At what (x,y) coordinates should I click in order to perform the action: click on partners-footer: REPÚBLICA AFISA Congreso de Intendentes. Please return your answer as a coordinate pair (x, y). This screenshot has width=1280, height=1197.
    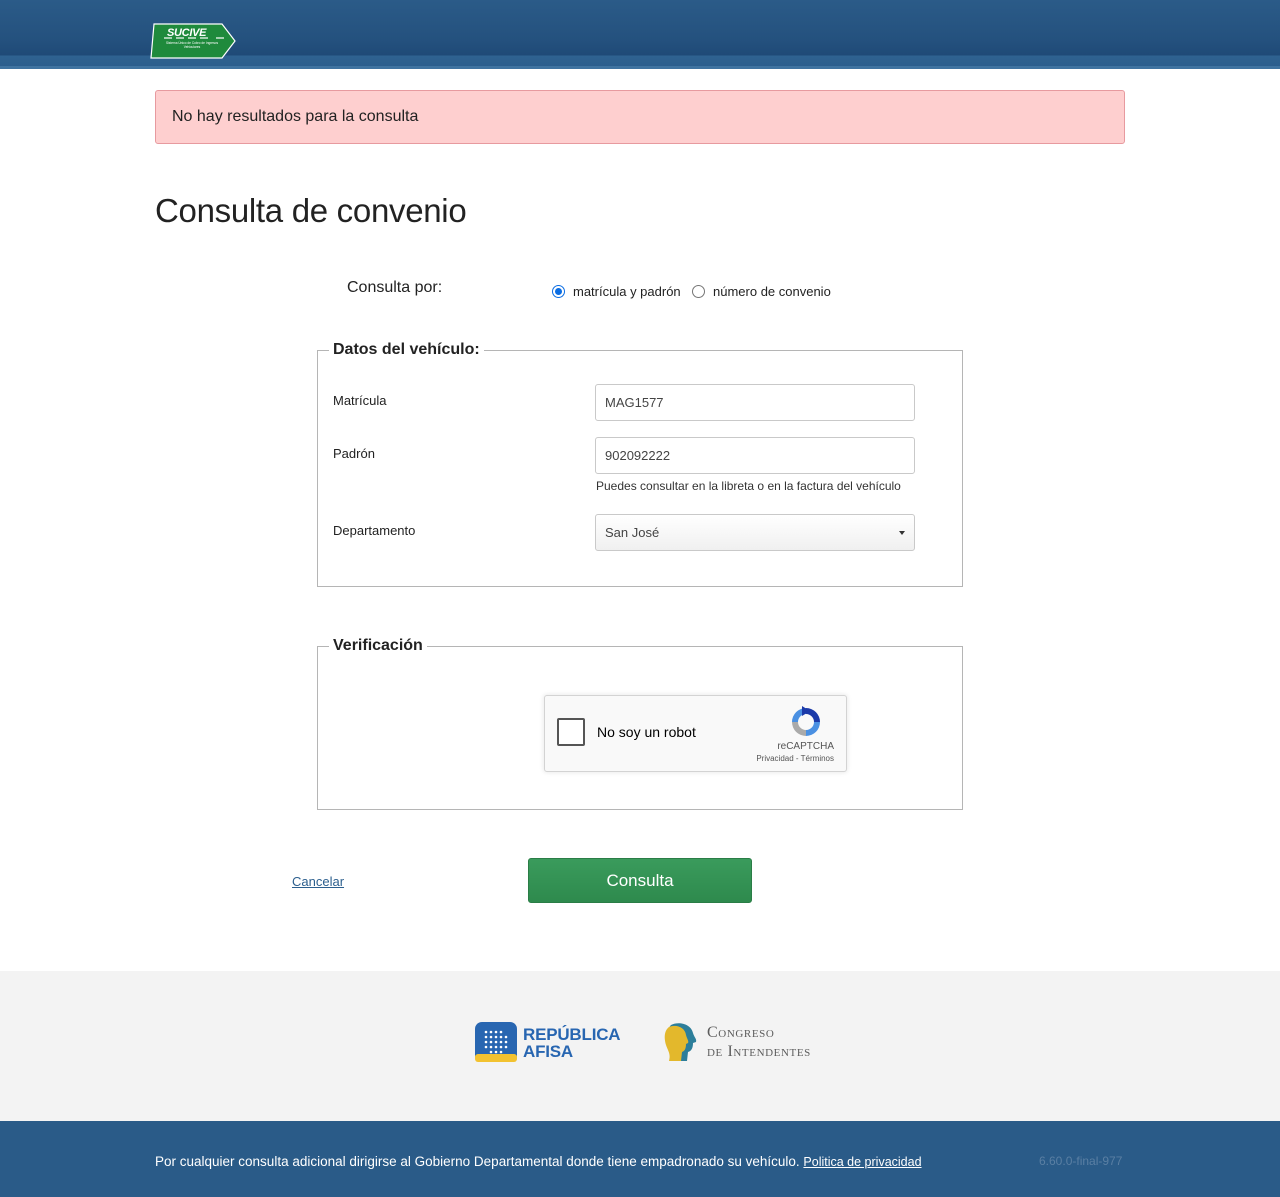
    Looking at the image, I should click on (640, 1046).